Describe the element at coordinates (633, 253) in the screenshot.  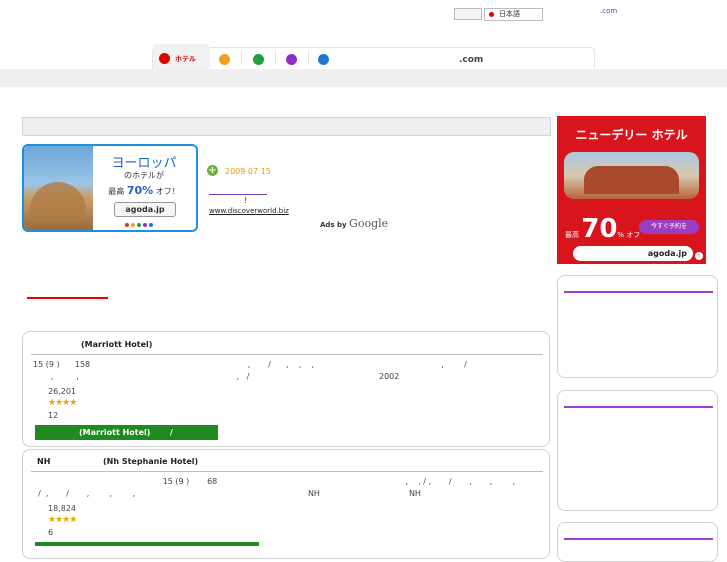
I see `agoda-logo: agoda.jp` at that location.